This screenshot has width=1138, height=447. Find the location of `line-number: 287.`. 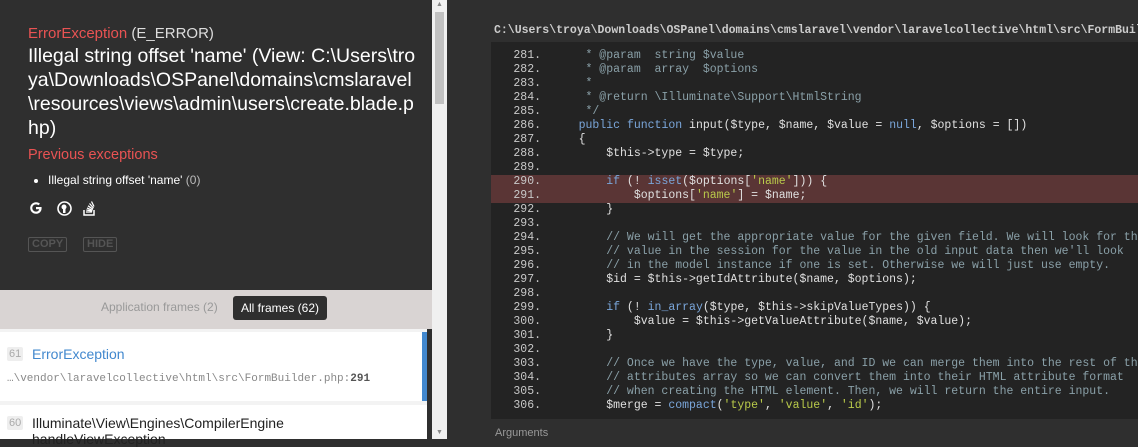

line-number: 287. is located at coordinates (527, 139).